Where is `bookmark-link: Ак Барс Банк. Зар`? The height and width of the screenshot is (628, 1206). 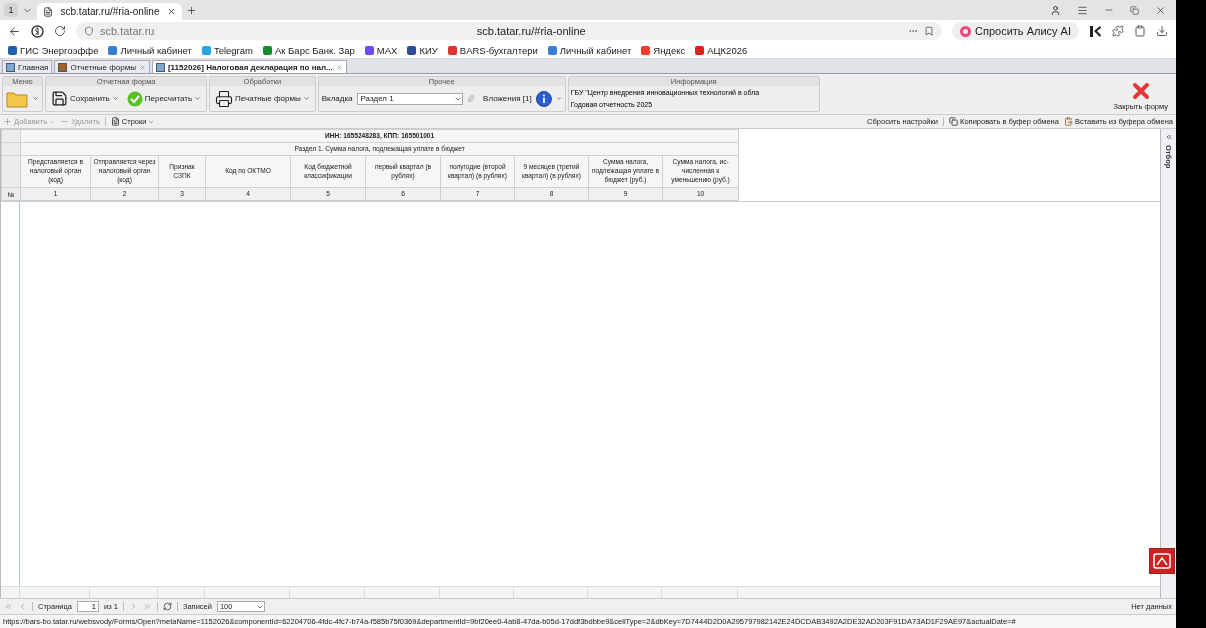 bookmark-link: Ак Барс Банк. Зар is located at coordinates (309, 50).